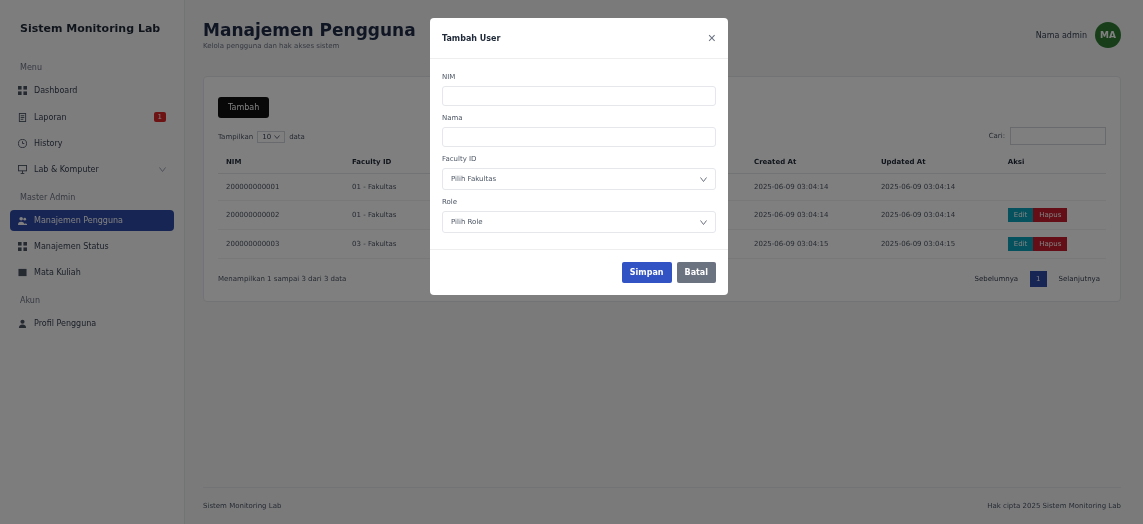  What do you see at coordinates (471, 38) in the screenshot?
I see `dialog-title: Tambah User` at bounding box center [471, 38].